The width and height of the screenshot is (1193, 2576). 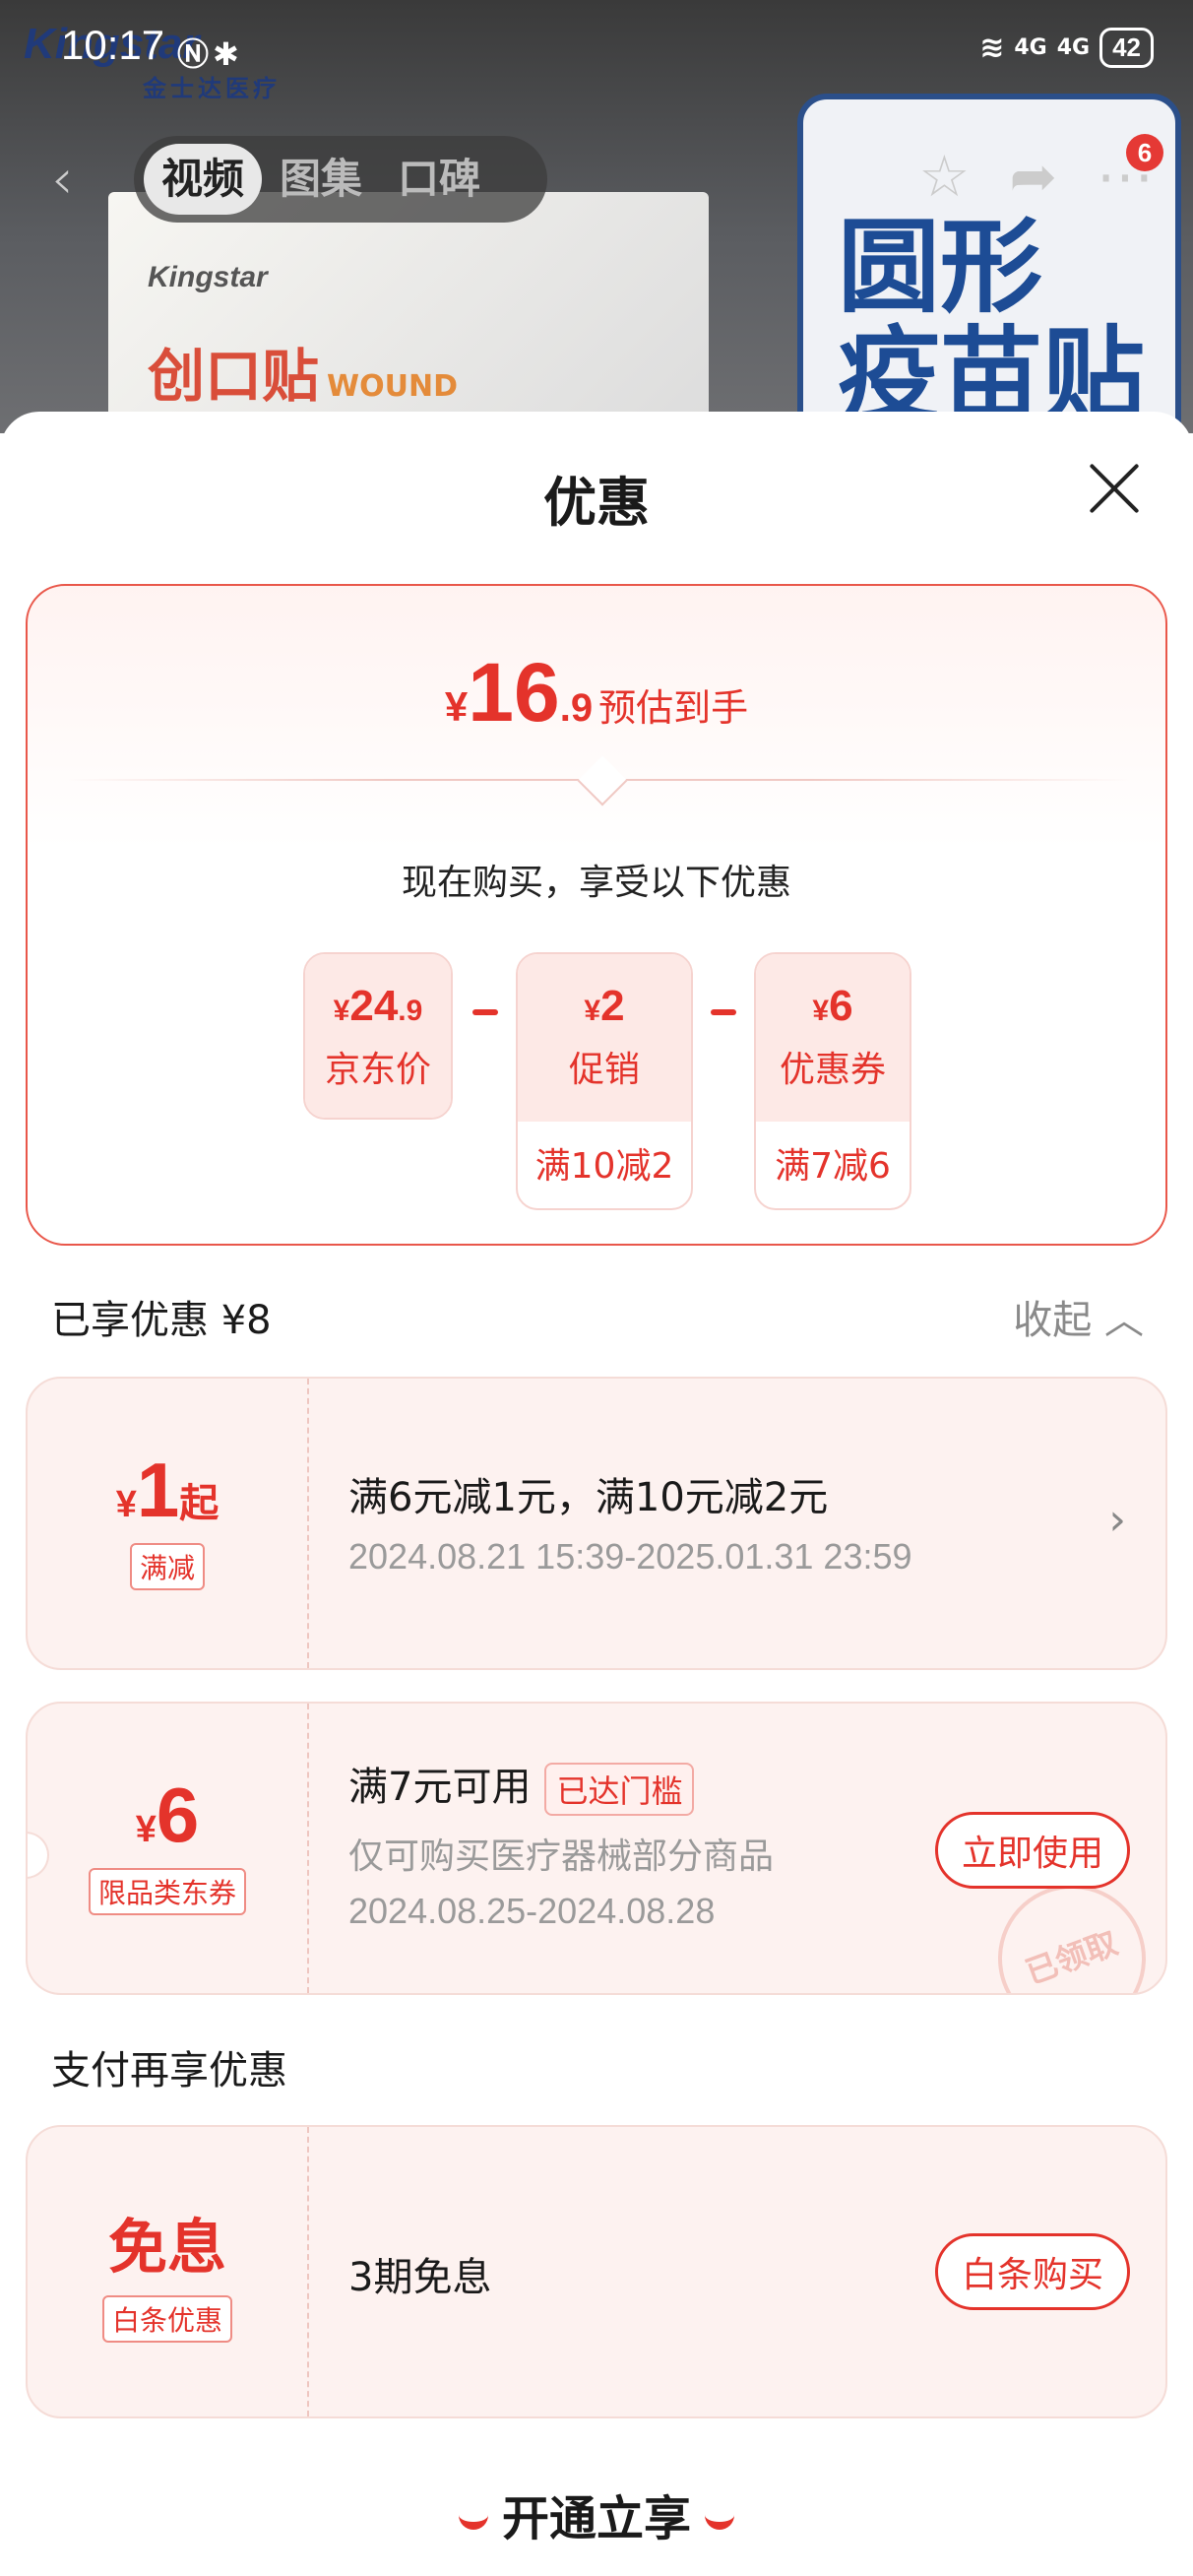 What do you see at coordinates (1144, 152) in the screenshot?
I see `notification-badge: 6` at bounding box center [1144, 152].